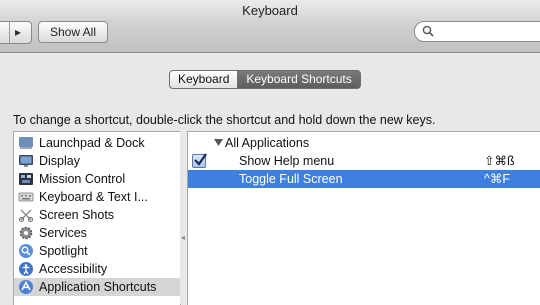 The width and height of the screenshot is (540, 305). I want to click on mission-control-icon, so click(26, 179).